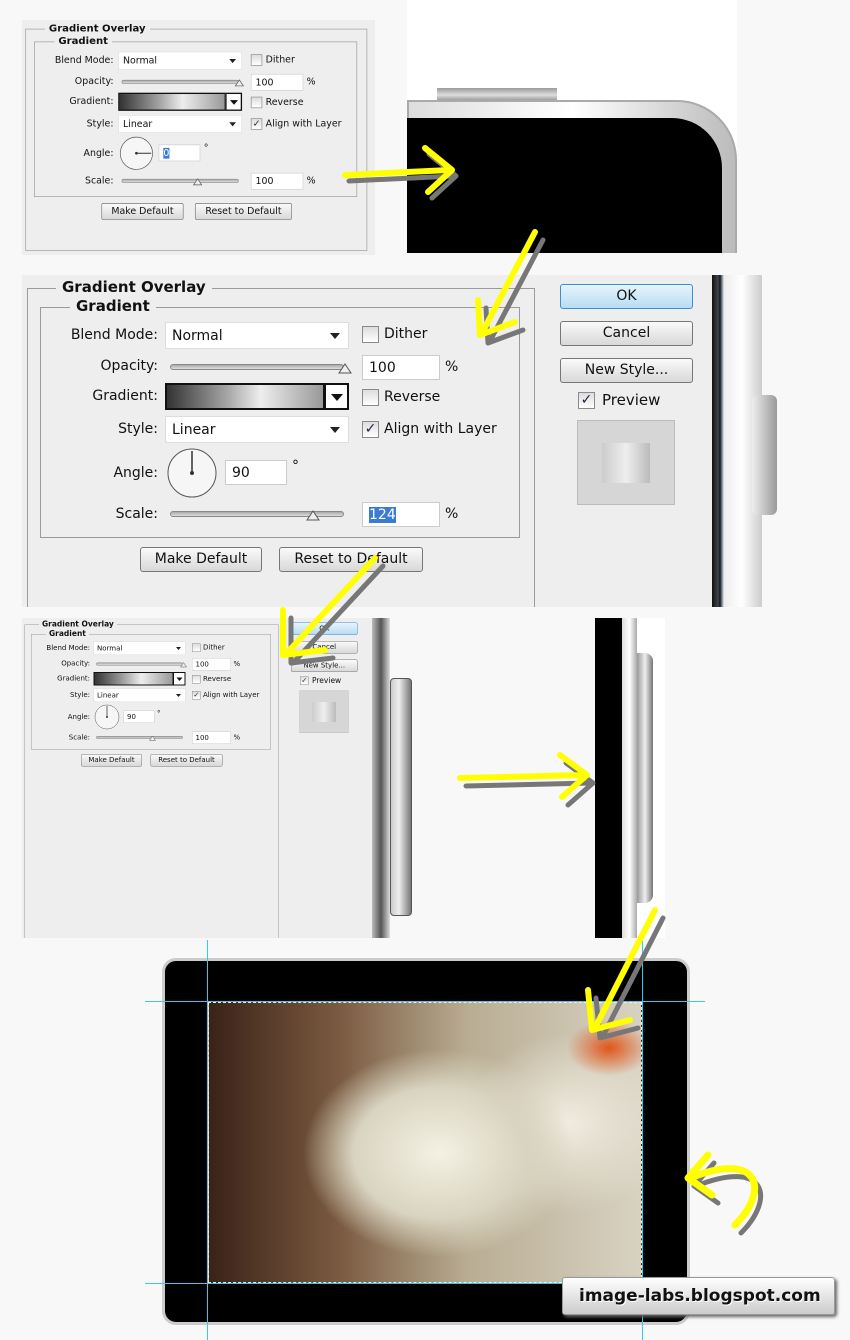 This screenshot has height=1340, width=850. Describe the element at coordinates (207, 1140) in the screenshot. I see `guide-vertical-left` at that location.